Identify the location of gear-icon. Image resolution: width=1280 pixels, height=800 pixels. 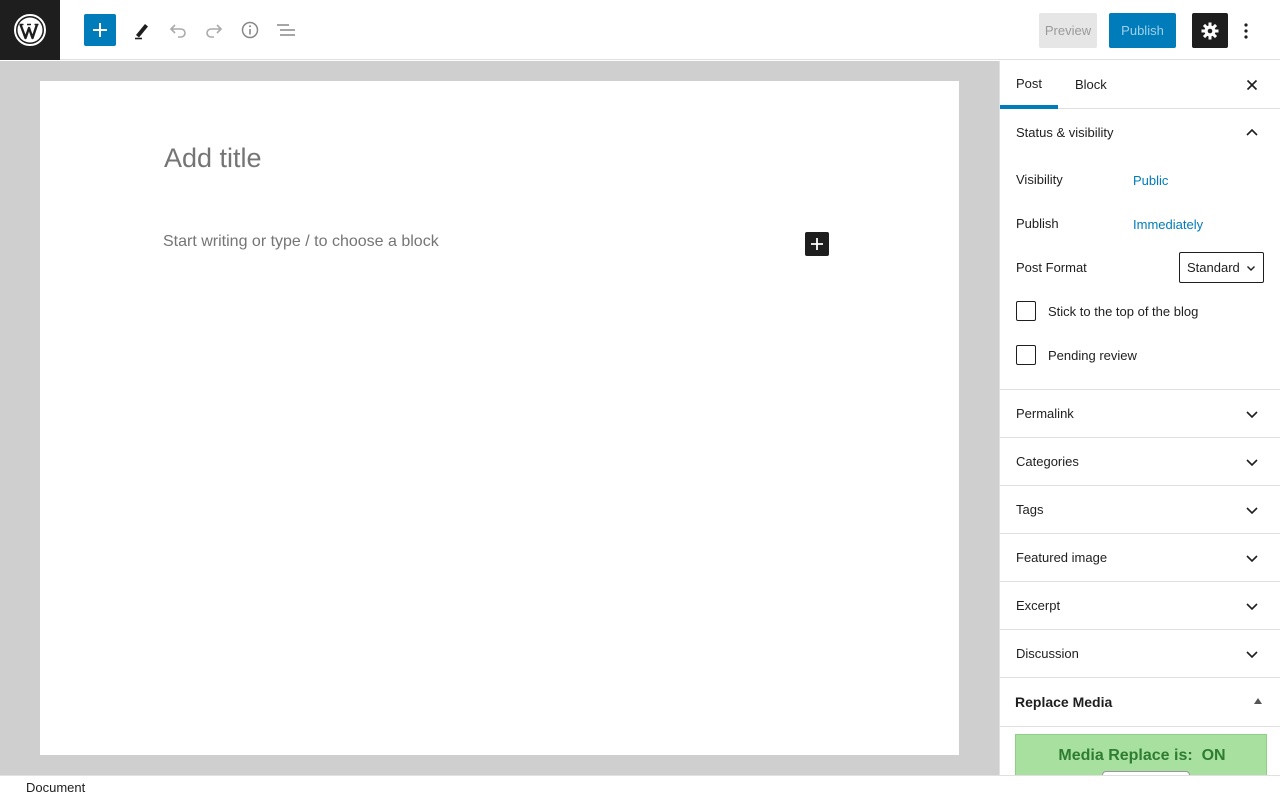
(1210, 30).